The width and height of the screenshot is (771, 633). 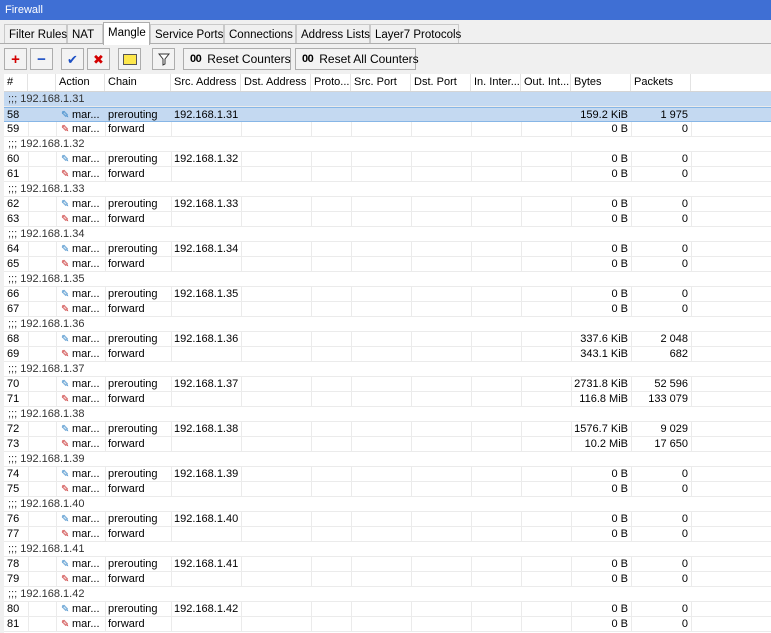 I want to click on reset-all-counters-button: 00 Reset All Counters, so click(x=357, y=59).